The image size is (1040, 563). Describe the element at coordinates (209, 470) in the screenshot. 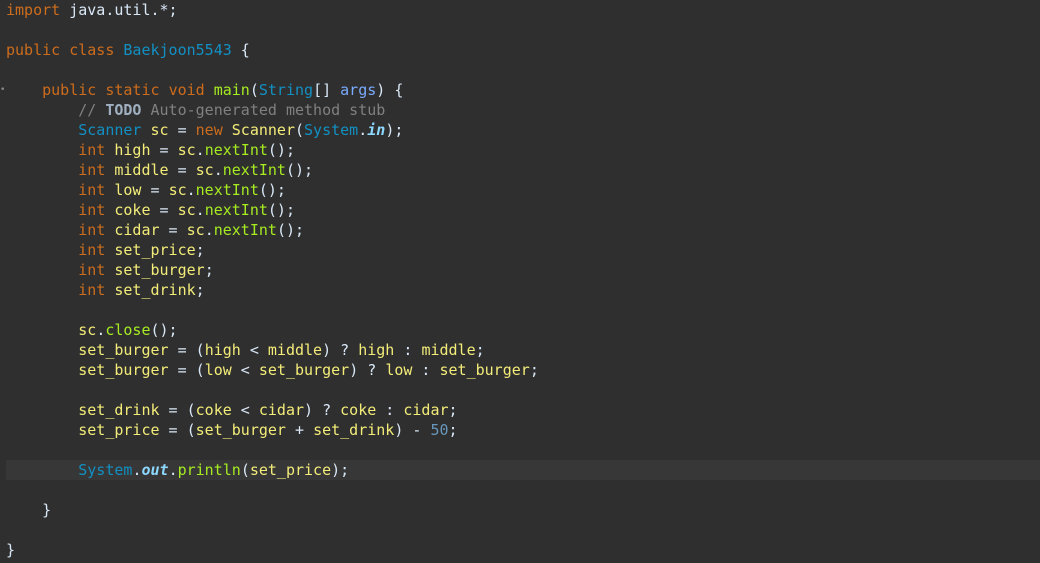

I see `code-token: println` at that location.